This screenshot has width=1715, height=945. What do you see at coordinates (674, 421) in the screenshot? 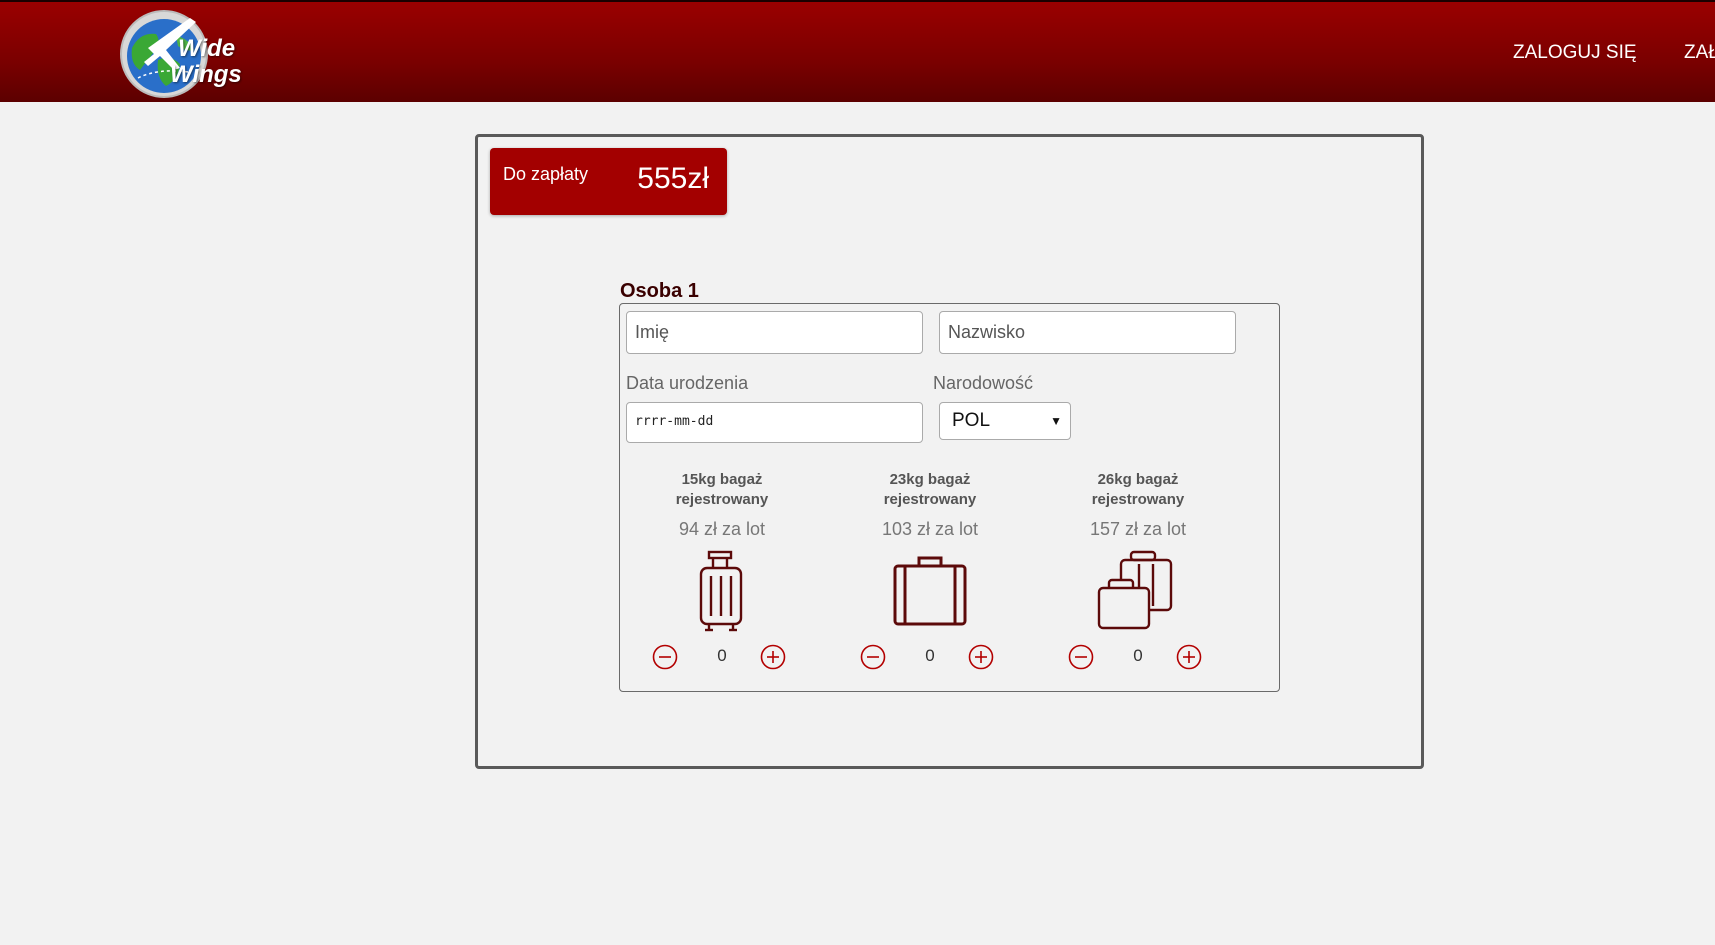
I see `birthdate-placeholder: rrrr-mm-dd` at bounding box center [674, 421].